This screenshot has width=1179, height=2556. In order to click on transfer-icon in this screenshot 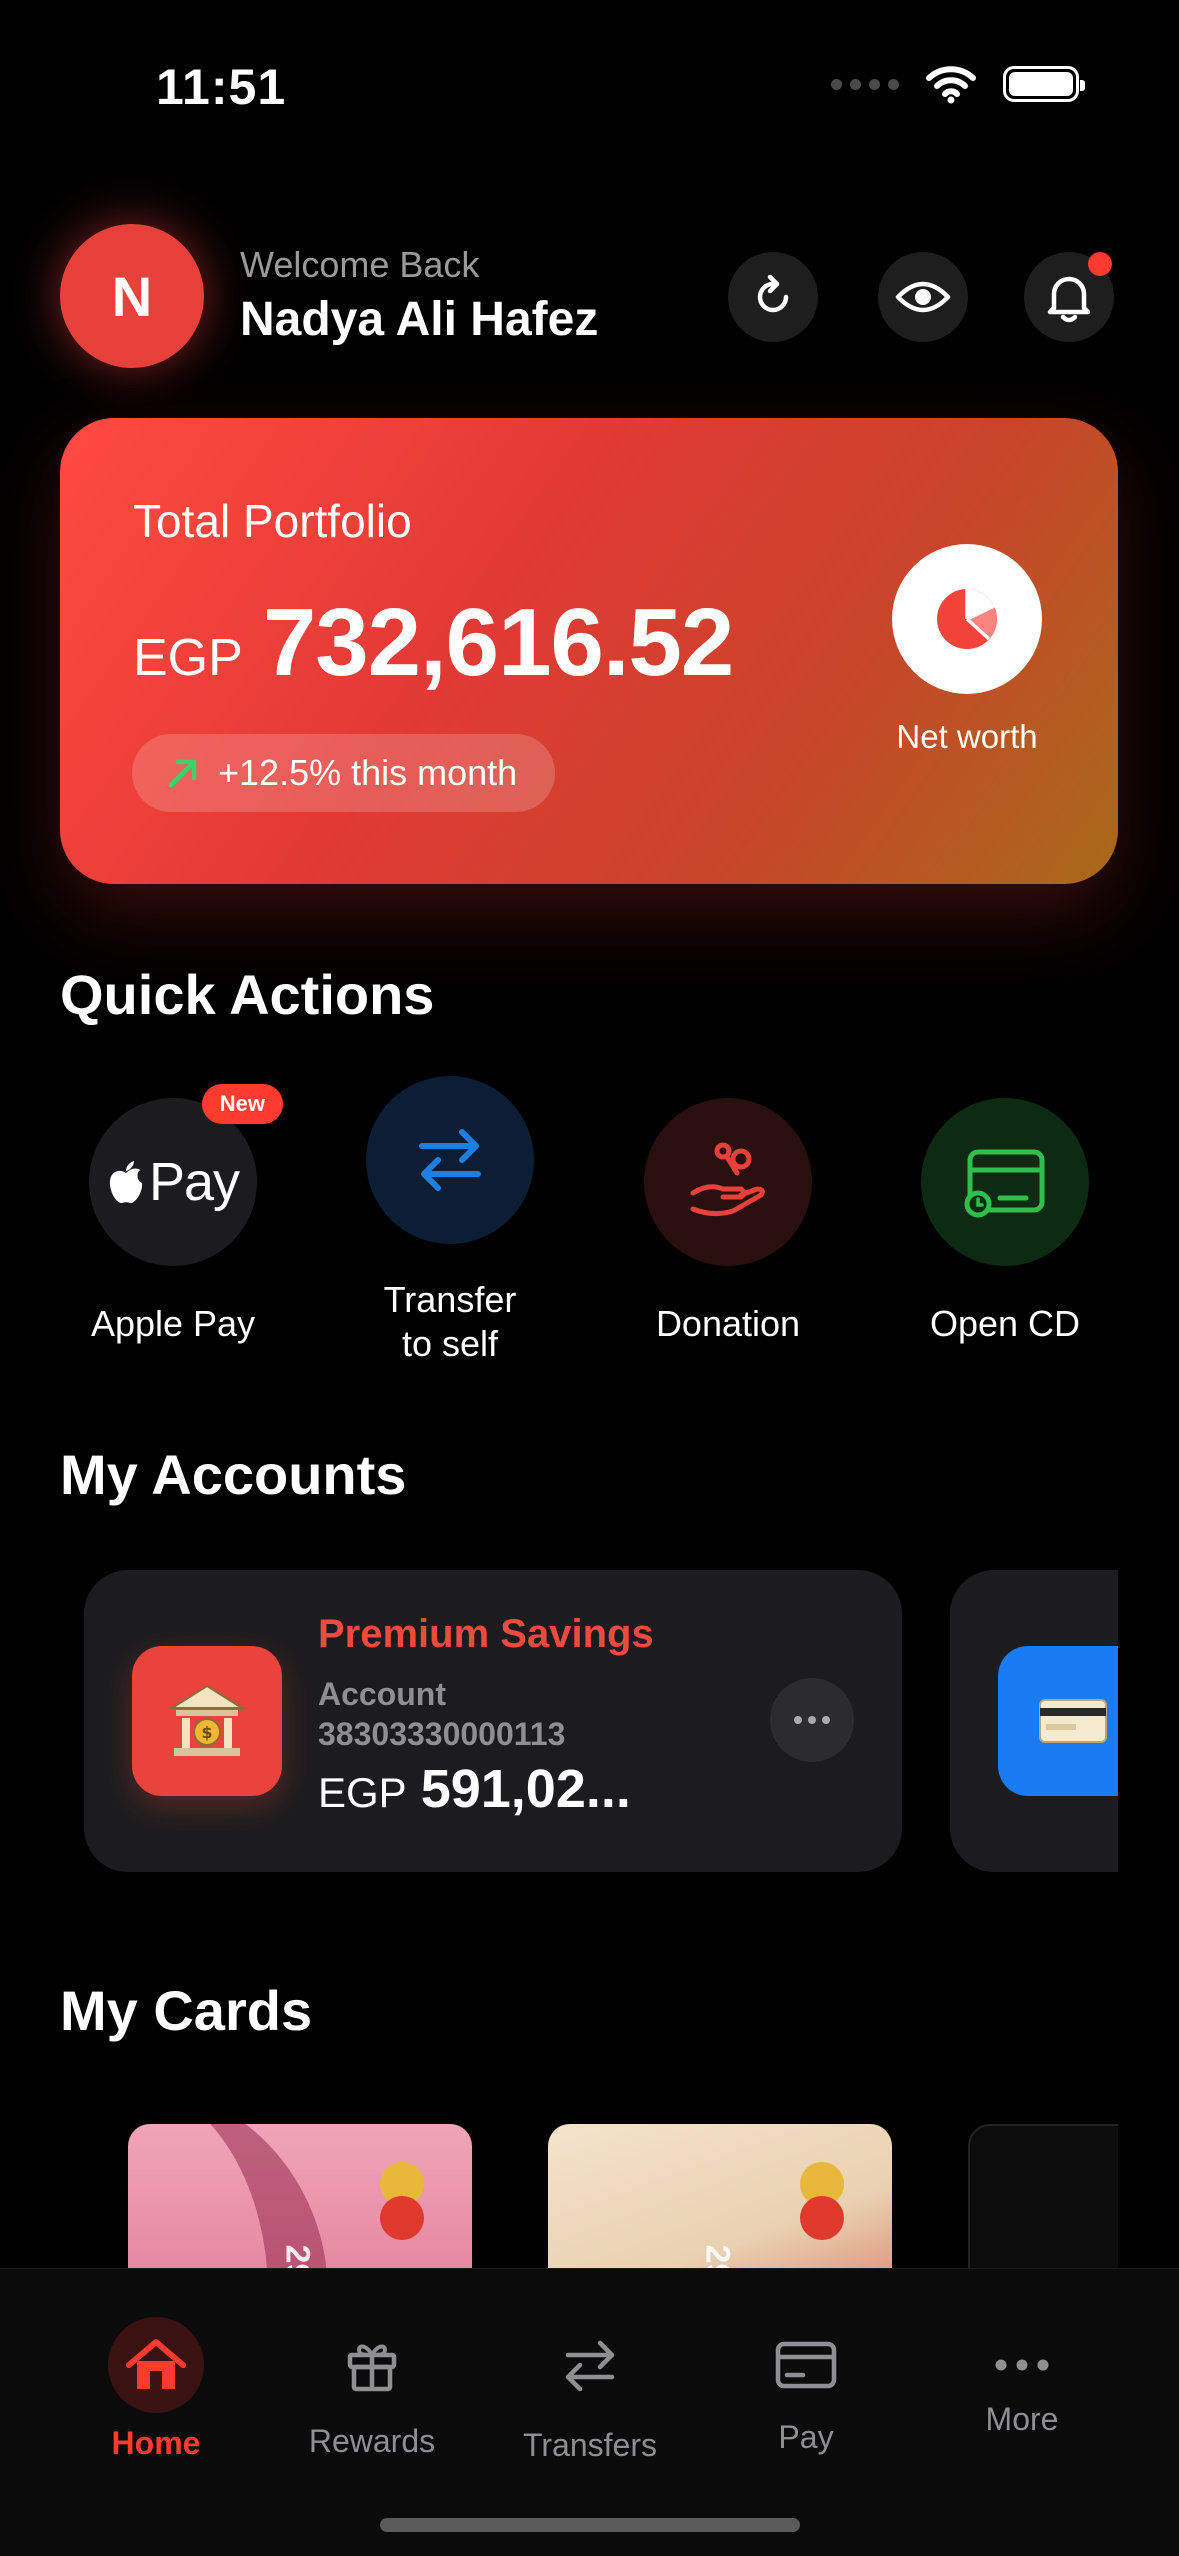, I will do `click(590, 2365)`.